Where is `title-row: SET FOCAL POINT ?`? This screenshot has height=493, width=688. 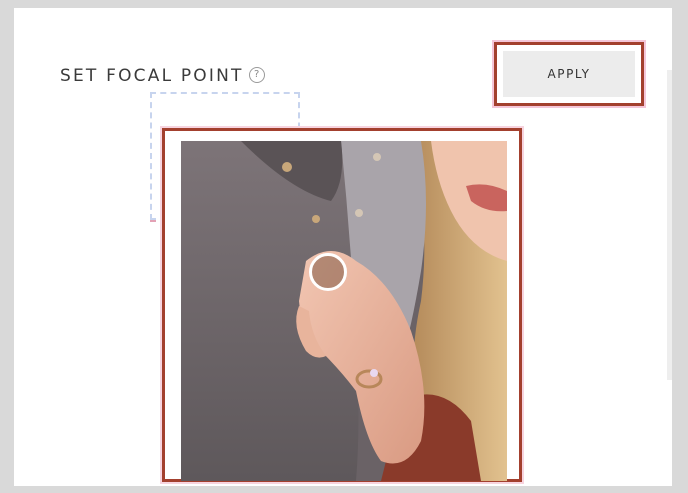 title-row: SET FOCAL POINT ? is located at coordinates (162, 76).